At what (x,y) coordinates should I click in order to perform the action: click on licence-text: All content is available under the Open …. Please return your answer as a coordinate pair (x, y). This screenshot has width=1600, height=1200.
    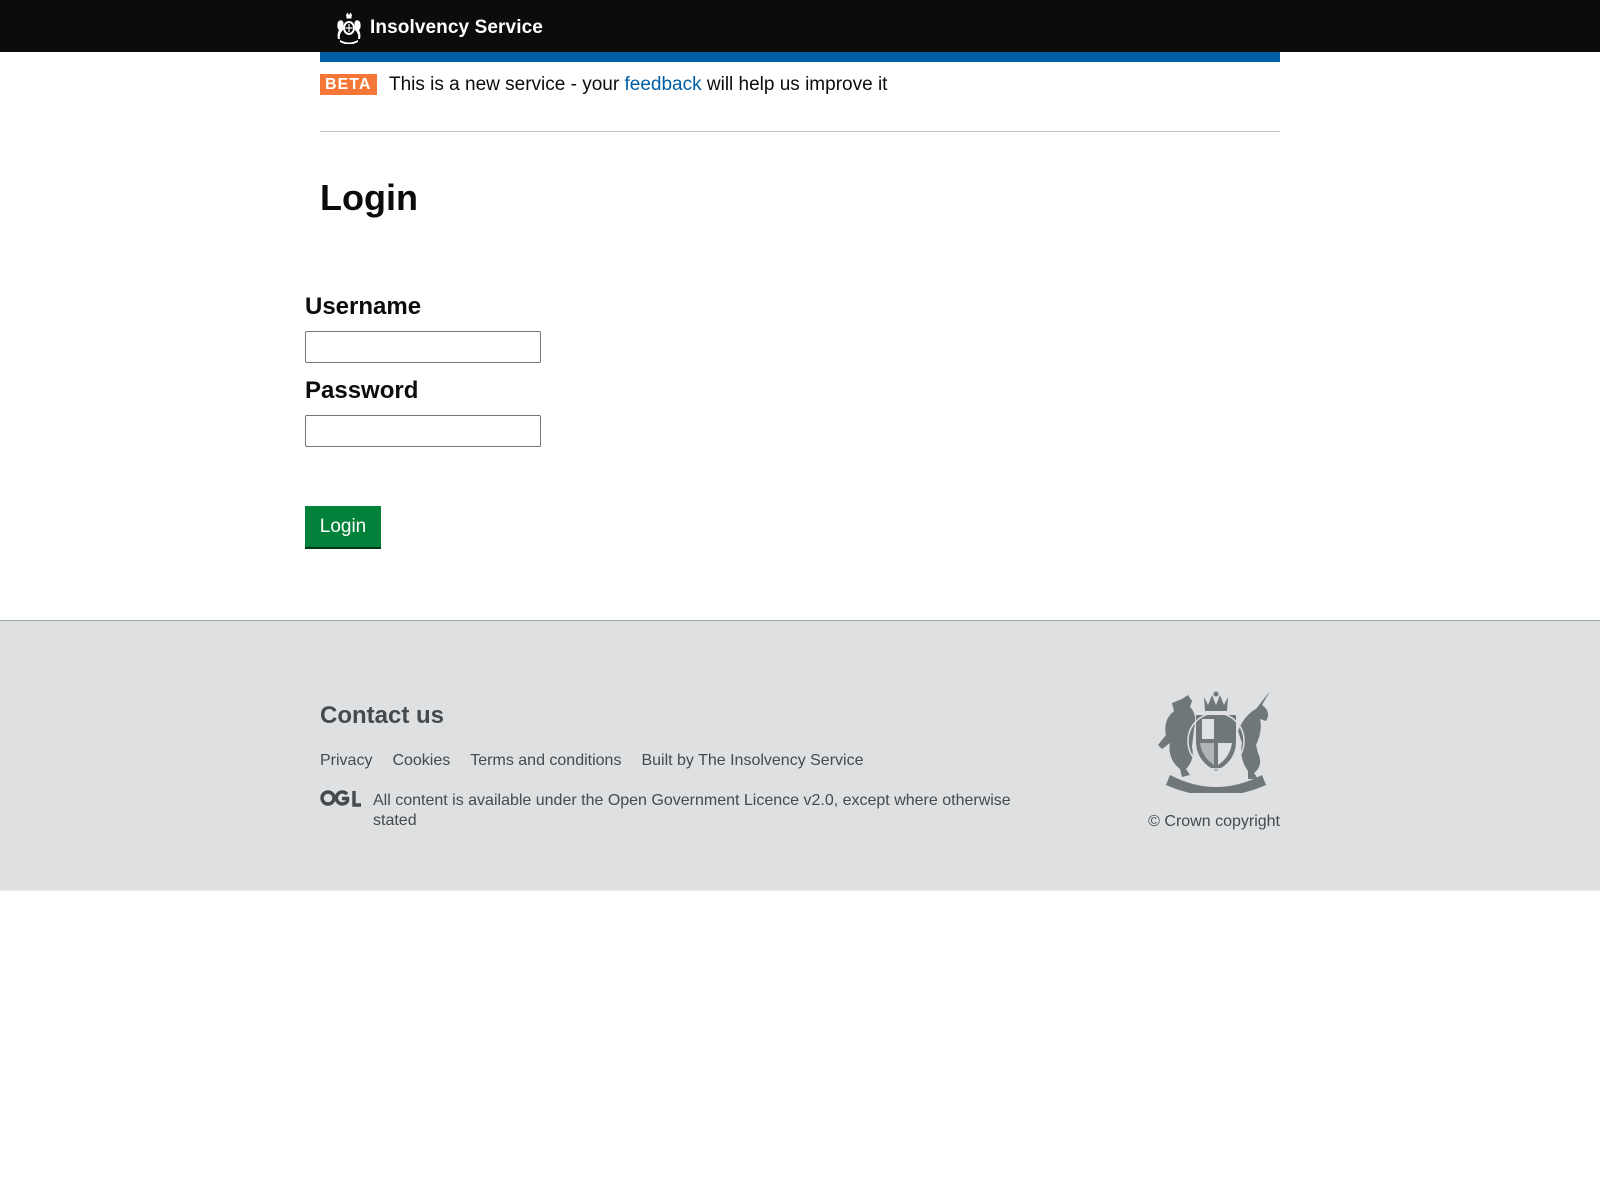
    Looking at the image, I should click on (692, 810).